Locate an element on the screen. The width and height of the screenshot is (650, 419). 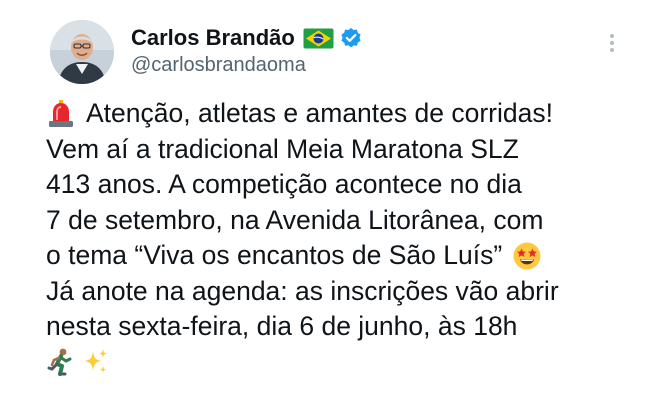
author-handle: @carlosbrandaoma is located at coordinates (246, 65).